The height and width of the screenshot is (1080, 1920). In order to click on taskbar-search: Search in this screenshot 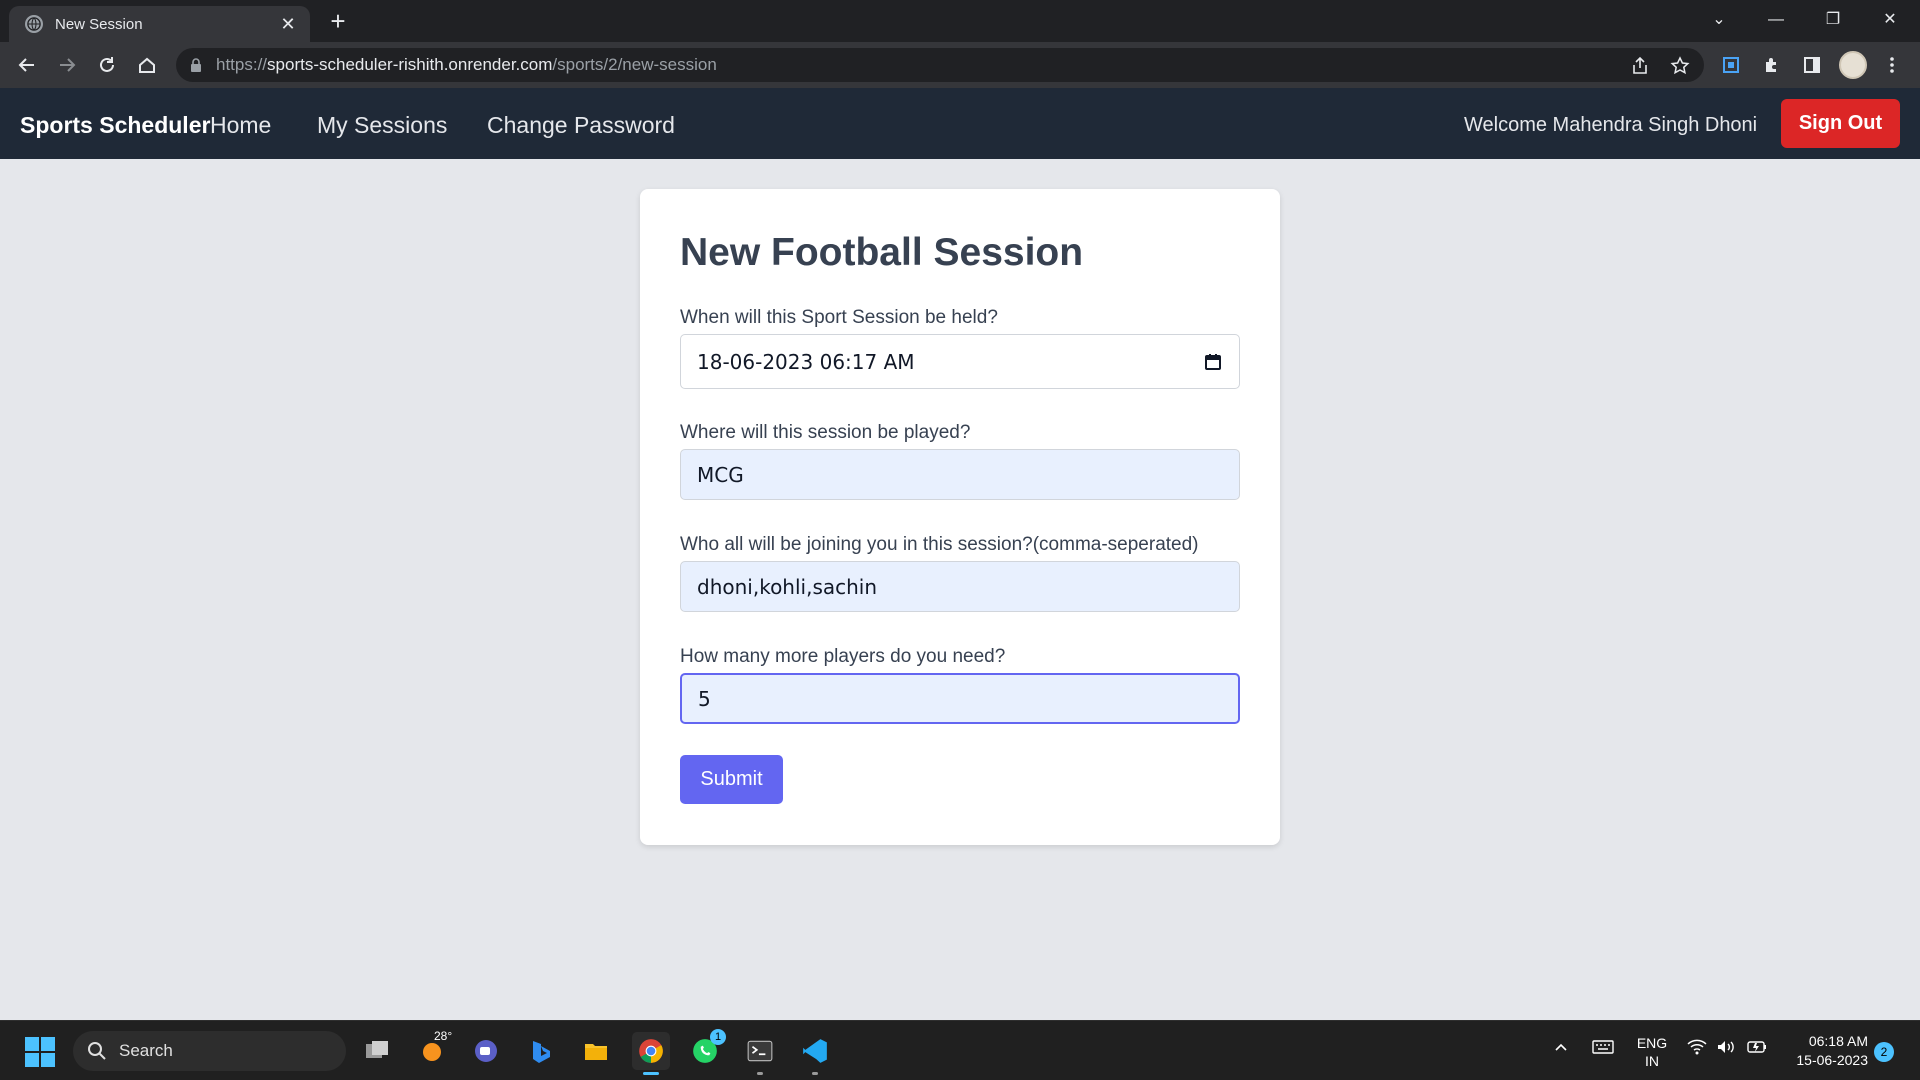, I will do `click(209, 1051)`.